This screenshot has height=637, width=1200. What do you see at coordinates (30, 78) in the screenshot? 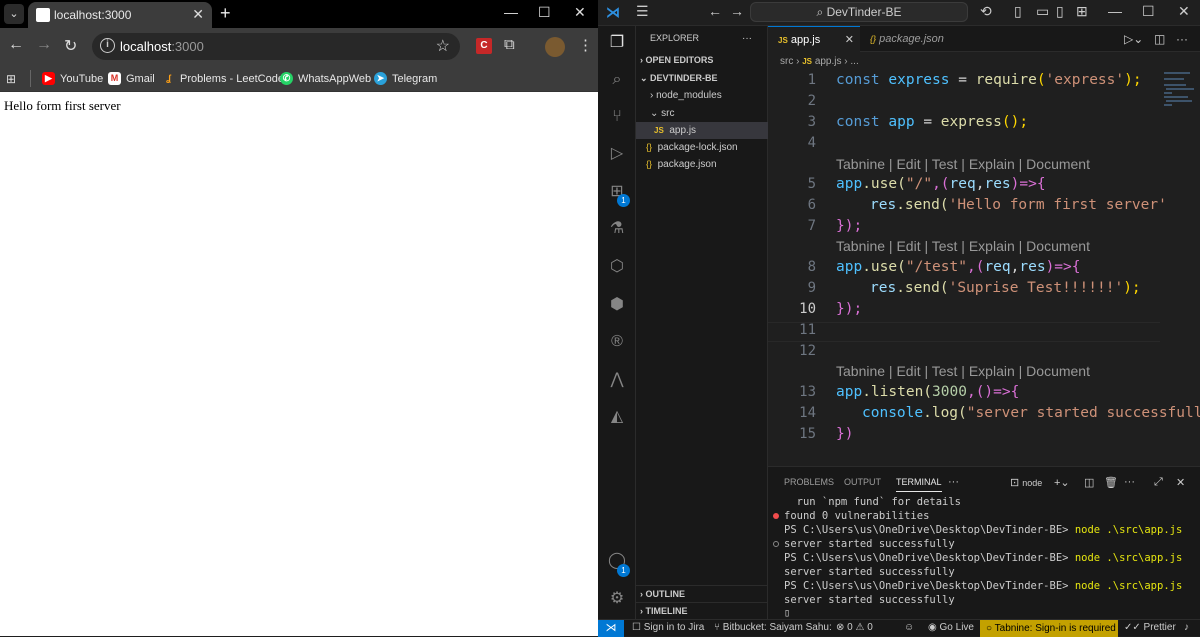
I see `bookmarks-separator` at bounding box center [30, 78].